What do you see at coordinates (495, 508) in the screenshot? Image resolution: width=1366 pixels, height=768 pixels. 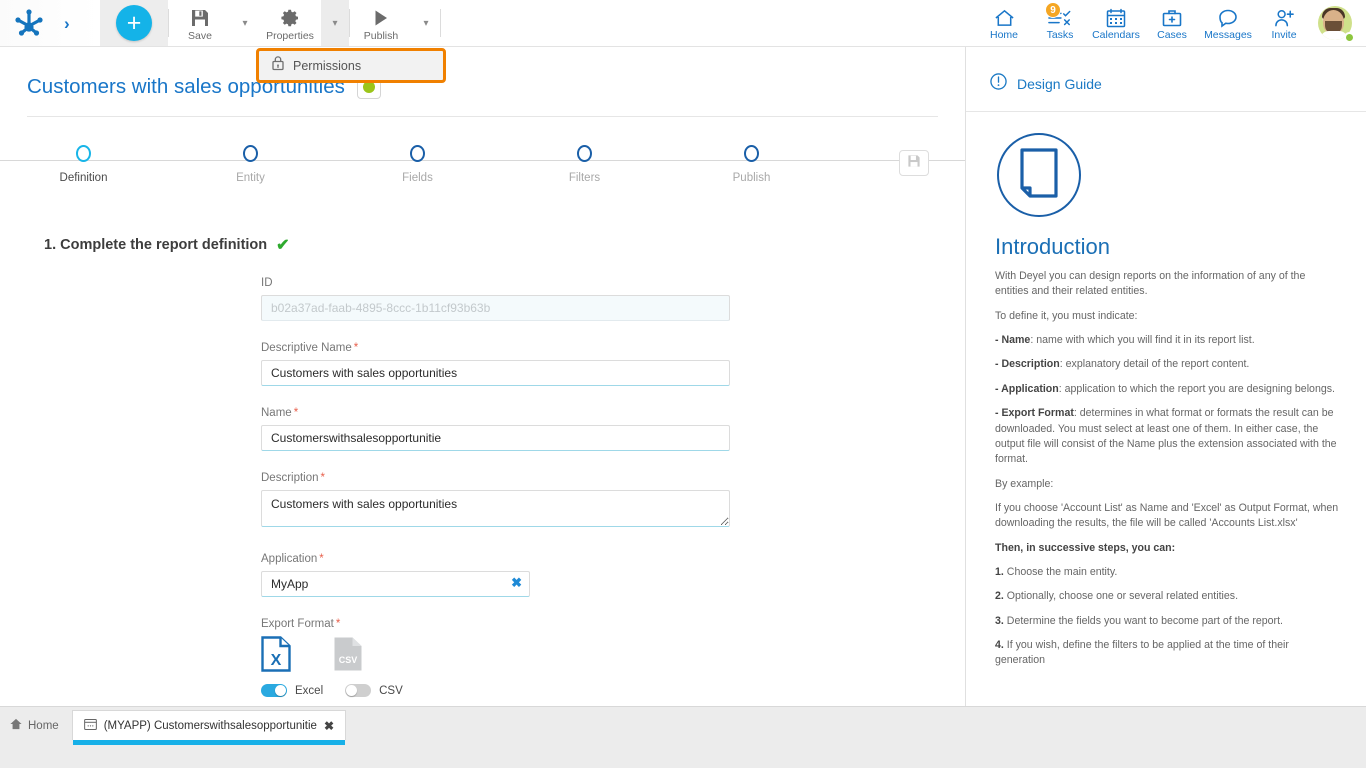 I see `description-textarea: Customers with sales opportunities` at bounding box center [495, 508].